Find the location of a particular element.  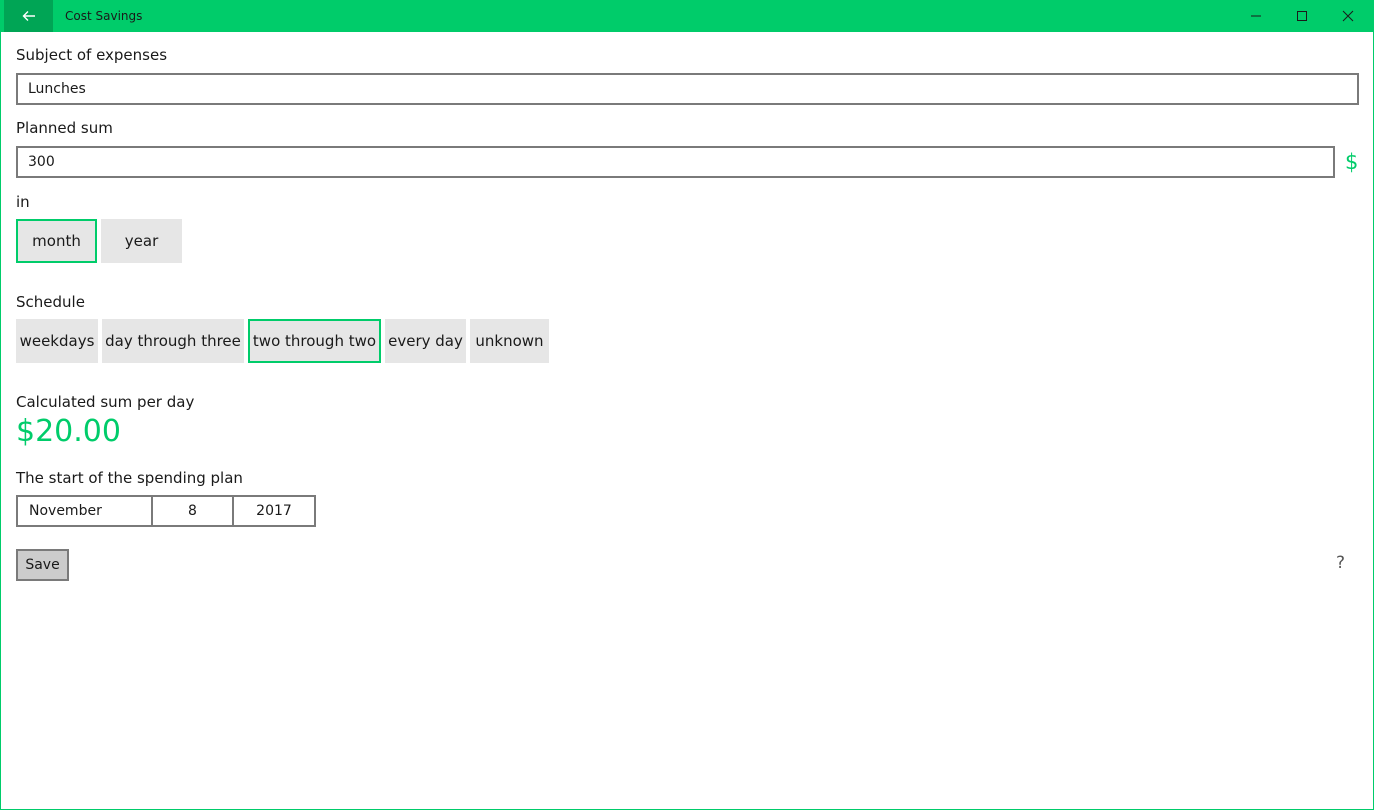

window-title: Cost Savings is located at coordinates (104, 16).